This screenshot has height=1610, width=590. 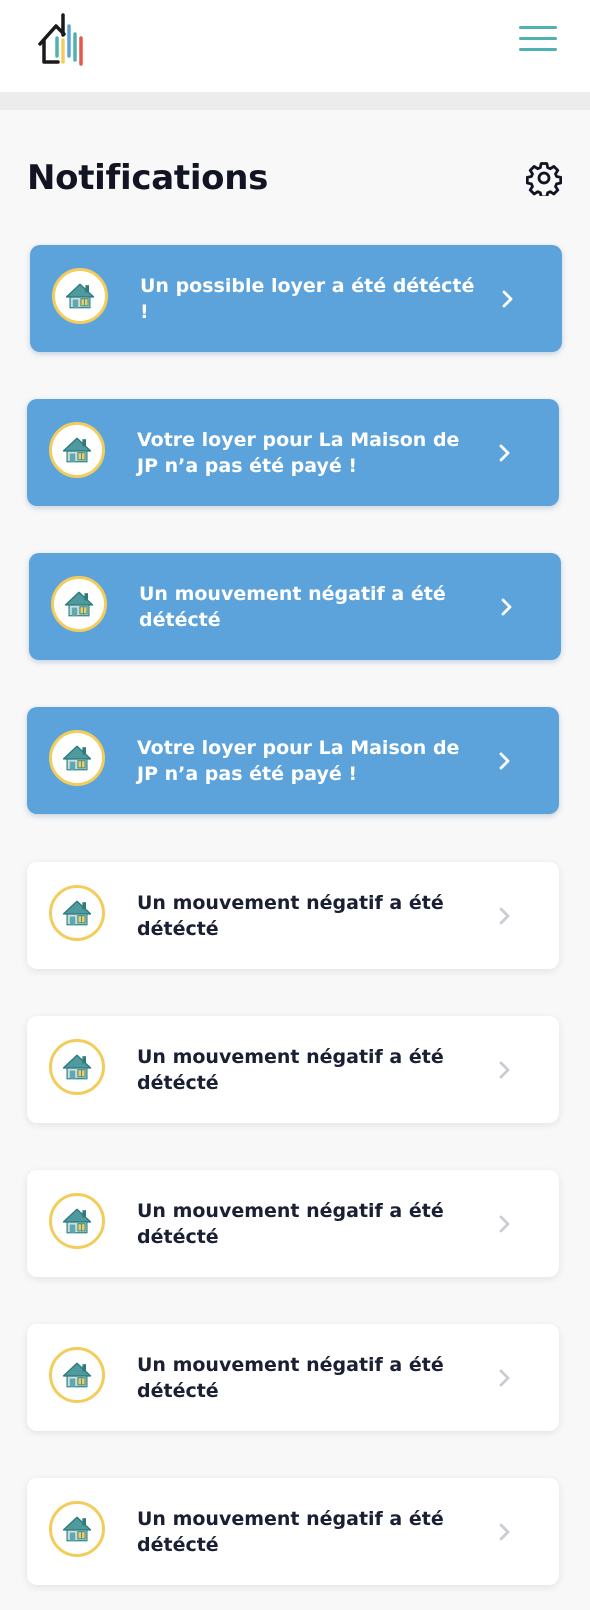 What do you see at coordinates (539, 39) in the screenshot?
I see `hamburger-menu-icon` at bounding box center [539, 39].